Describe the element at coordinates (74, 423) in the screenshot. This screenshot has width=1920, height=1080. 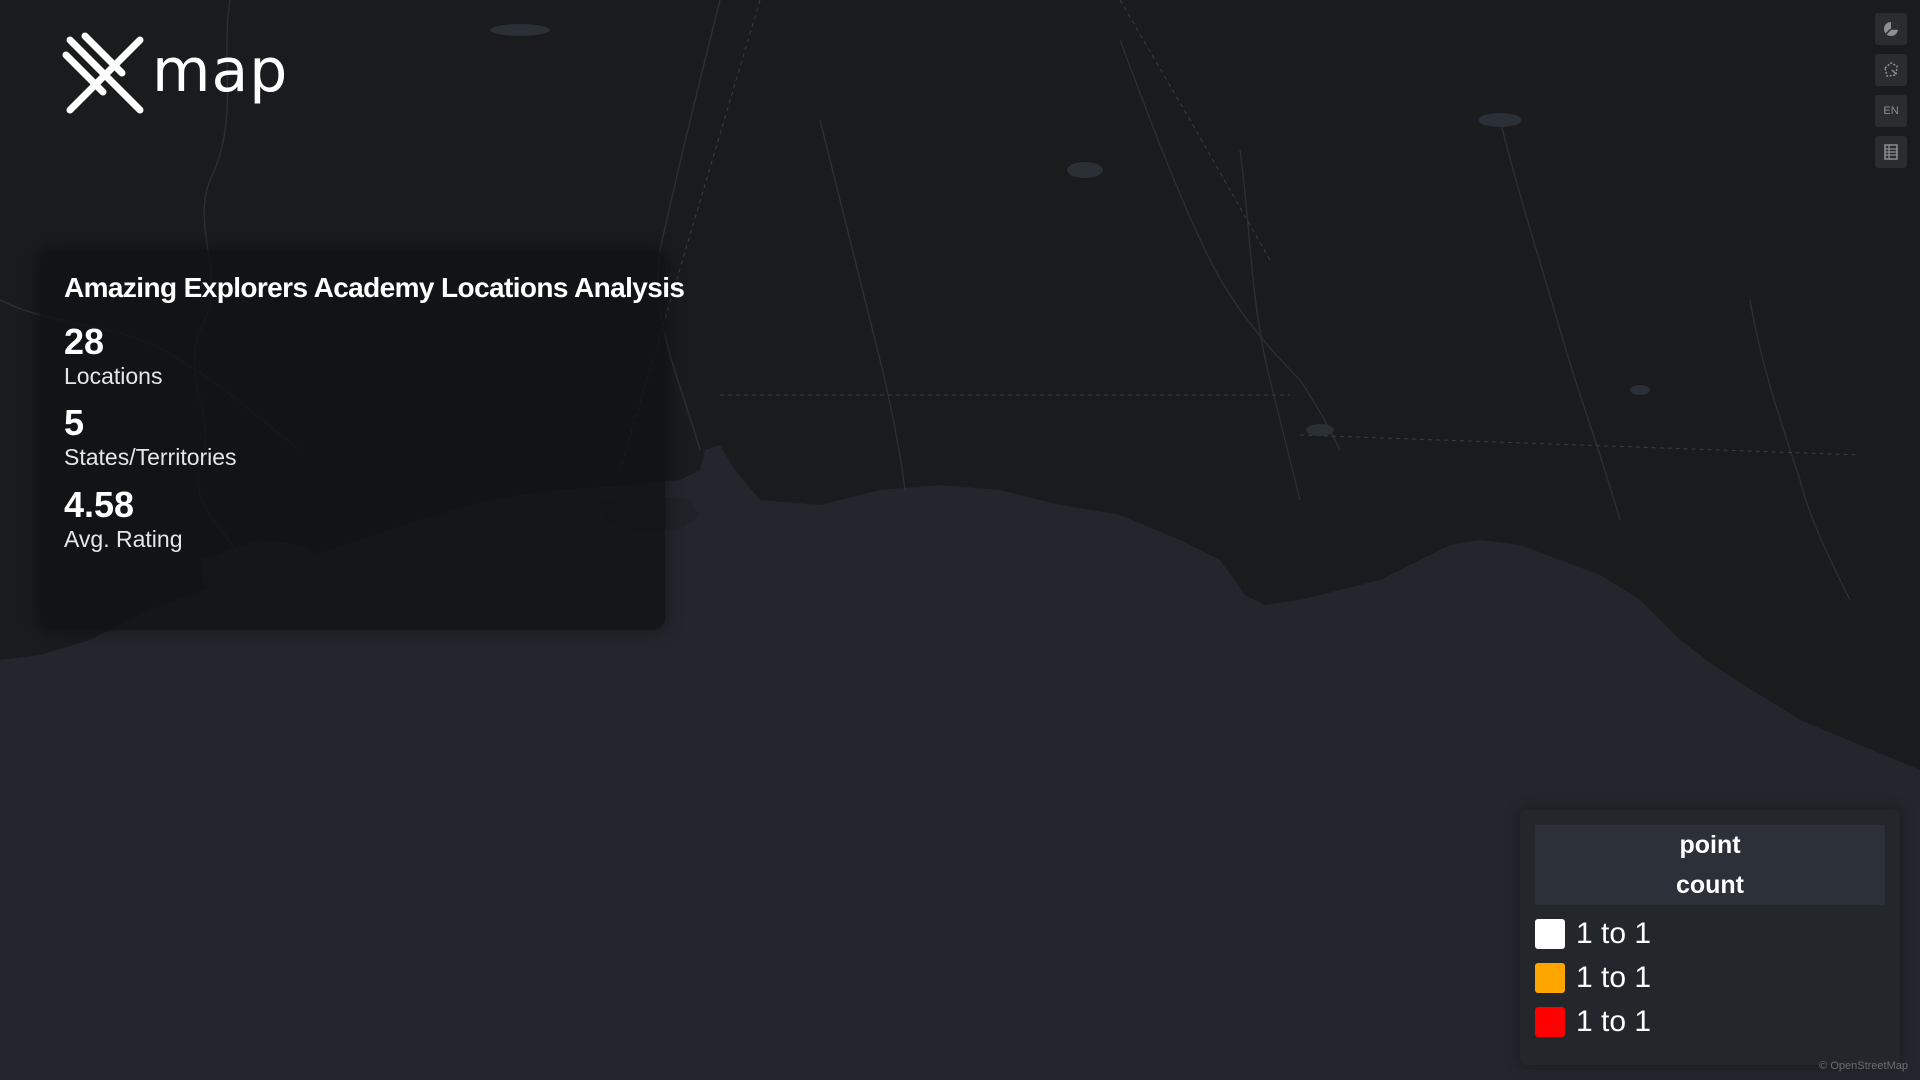
I see `stat-value: 5` at that location.